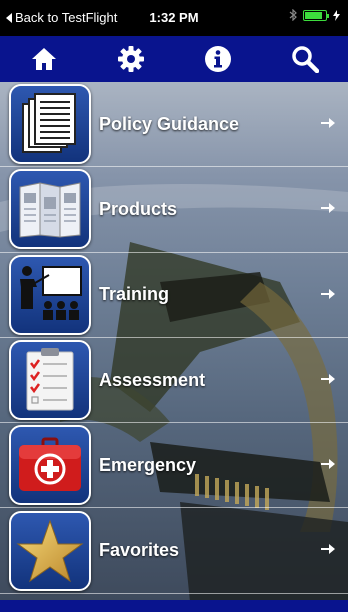 The height and width of the screenshot is (612, 348). What do you see at coordinates (134, 294) in the screenshot?
I see `menu-item-label: Training` at bounding box center [134, 294].